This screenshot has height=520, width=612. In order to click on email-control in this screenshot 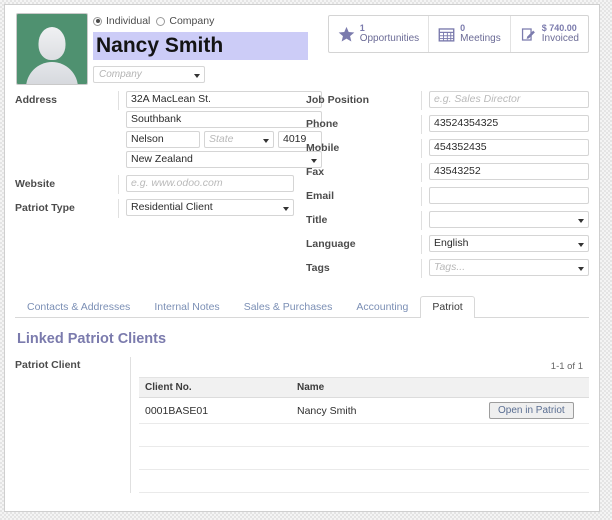, I will do `click(505, 197)`.